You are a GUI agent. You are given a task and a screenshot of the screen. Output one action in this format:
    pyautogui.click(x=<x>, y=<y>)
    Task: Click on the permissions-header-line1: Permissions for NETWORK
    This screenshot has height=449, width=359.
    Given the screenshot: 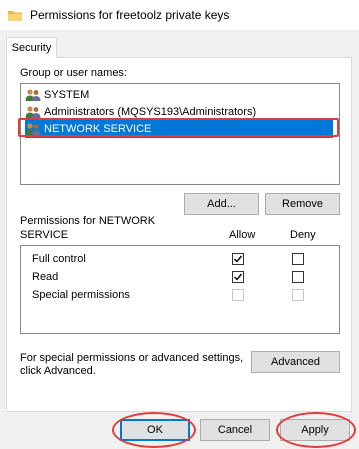 What is the action you would take?
    pyautogui.click(x=88, y=221)
    